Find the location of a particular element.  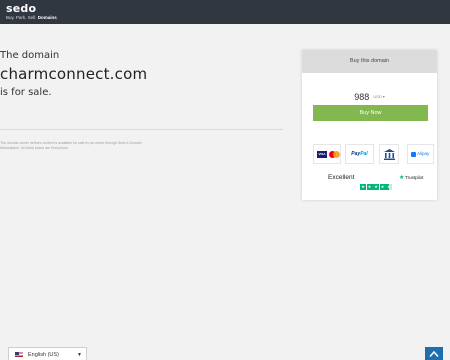

alipay-logo-mark is located at coordinates (413, 154).